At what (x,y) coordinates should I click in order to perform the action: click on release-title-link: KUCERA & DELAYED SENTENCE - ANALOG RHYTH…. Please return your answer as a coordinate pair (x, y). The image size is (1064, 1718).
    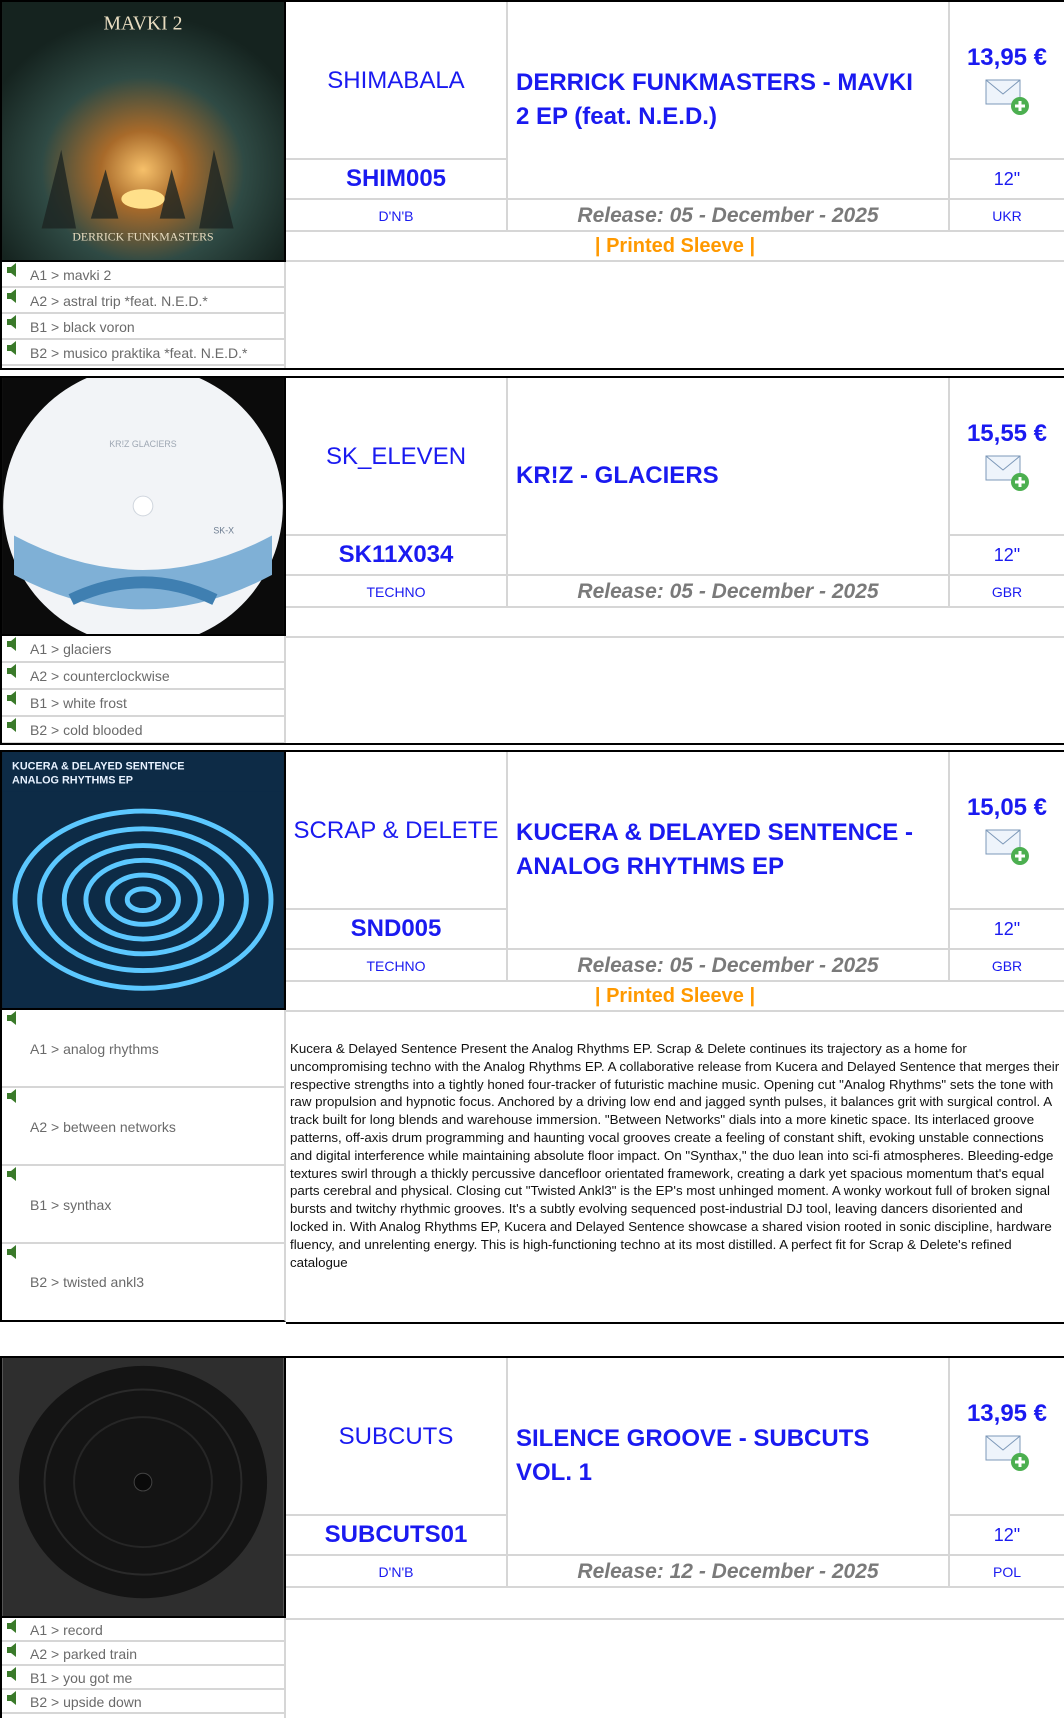
    Looking at the image, I should click on (718, 850).